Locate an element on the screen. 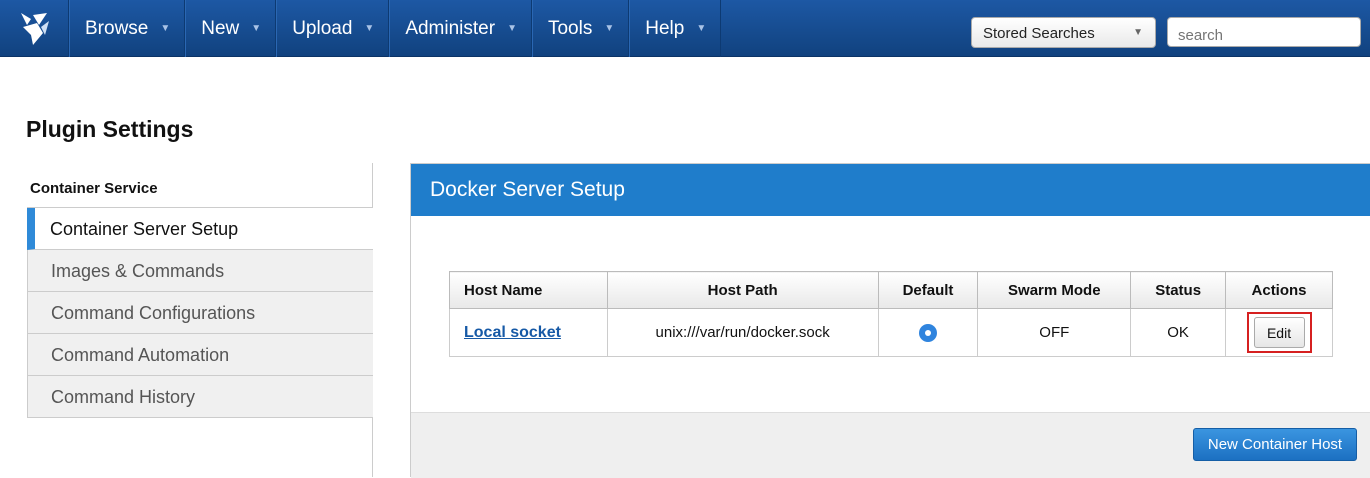  nav-upload: Upload ▼ is located at coordinates (333, 28).